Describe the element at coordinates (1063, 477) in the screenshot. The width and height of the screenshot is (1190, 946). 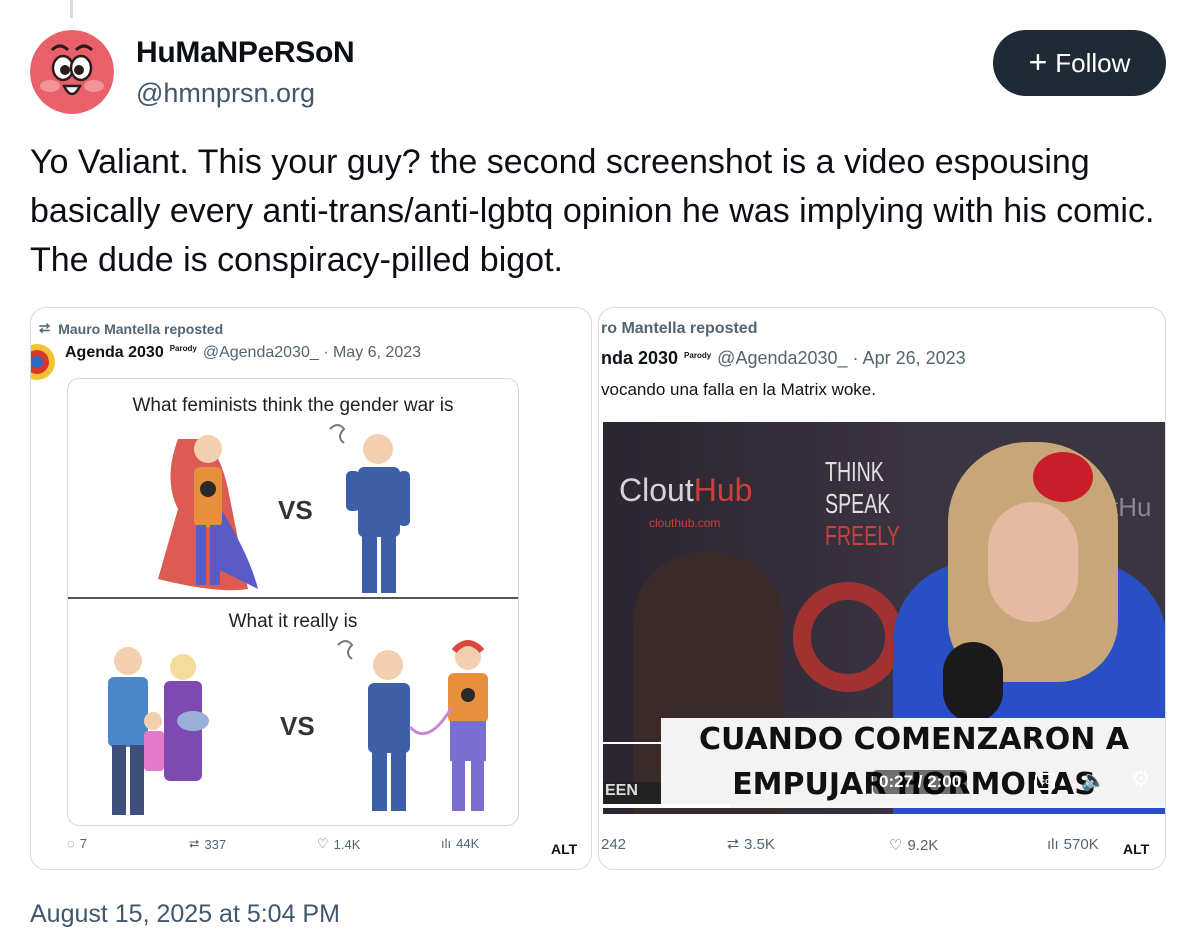
I see `red-flower` at that location.